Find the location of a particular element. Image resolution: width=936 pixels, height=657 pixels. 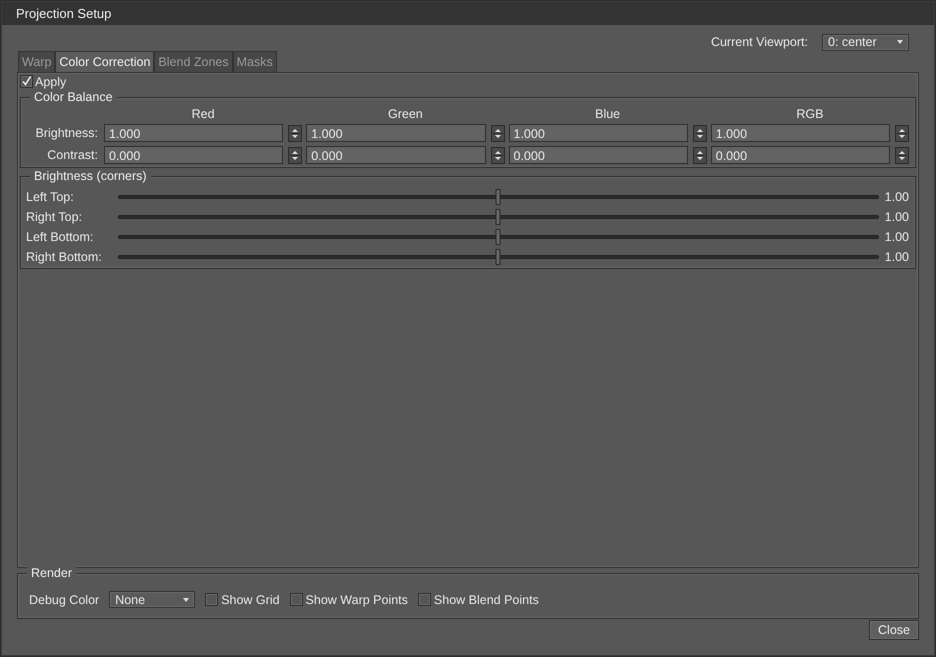

debug-color-dropdown: None is located at coordinates (152, 599).